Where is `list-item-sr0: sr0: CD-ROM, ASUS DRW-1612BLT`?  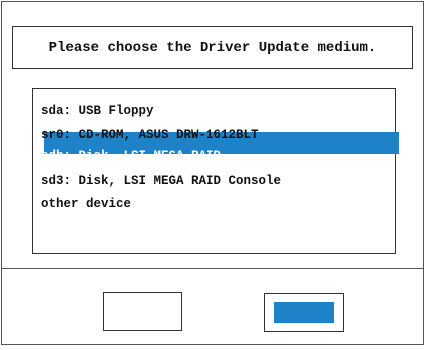 list-item-sr0: sr0: CD-ROM, ASUS DRW-1612BLT is located at coordinates (150, 135).